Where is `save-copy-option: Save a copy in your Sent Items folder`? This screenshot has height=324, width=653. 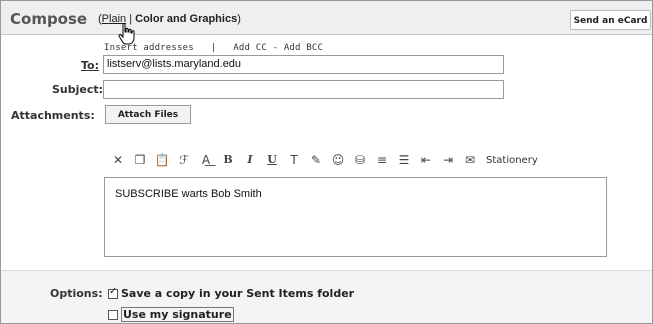 save-copy-option: Save a copy in your Sent Items folder is located at coordinates (231, 293).